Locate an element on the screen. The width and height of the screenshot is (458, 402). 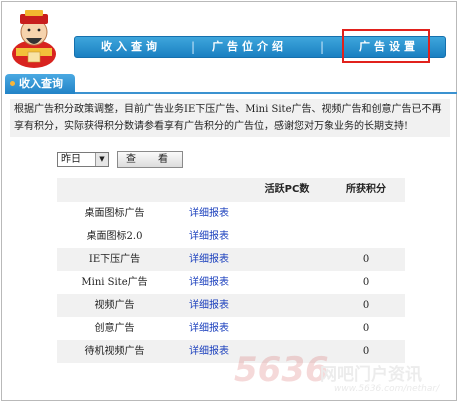
table-header-row: 活跃PC数 所获积分 is located at coordinates (231, 190).